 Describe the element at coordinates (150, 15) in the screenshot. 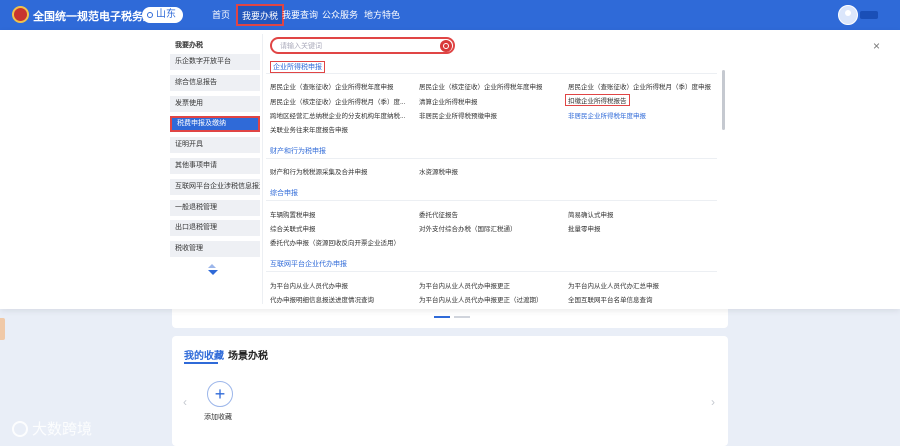

I see `location-pin-icon` at that location.